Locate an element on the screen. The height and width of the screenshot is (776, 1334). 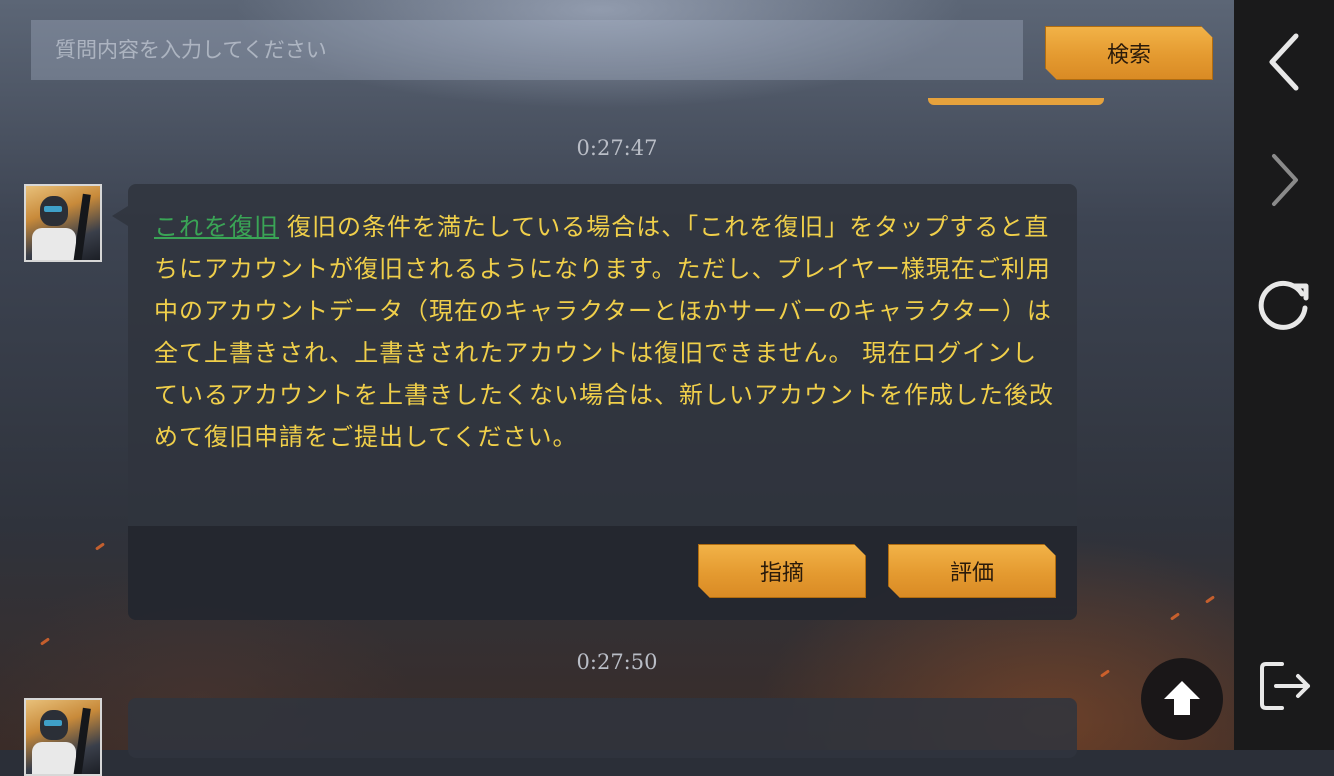
exit-icon is located at coordinates (1285, 686).